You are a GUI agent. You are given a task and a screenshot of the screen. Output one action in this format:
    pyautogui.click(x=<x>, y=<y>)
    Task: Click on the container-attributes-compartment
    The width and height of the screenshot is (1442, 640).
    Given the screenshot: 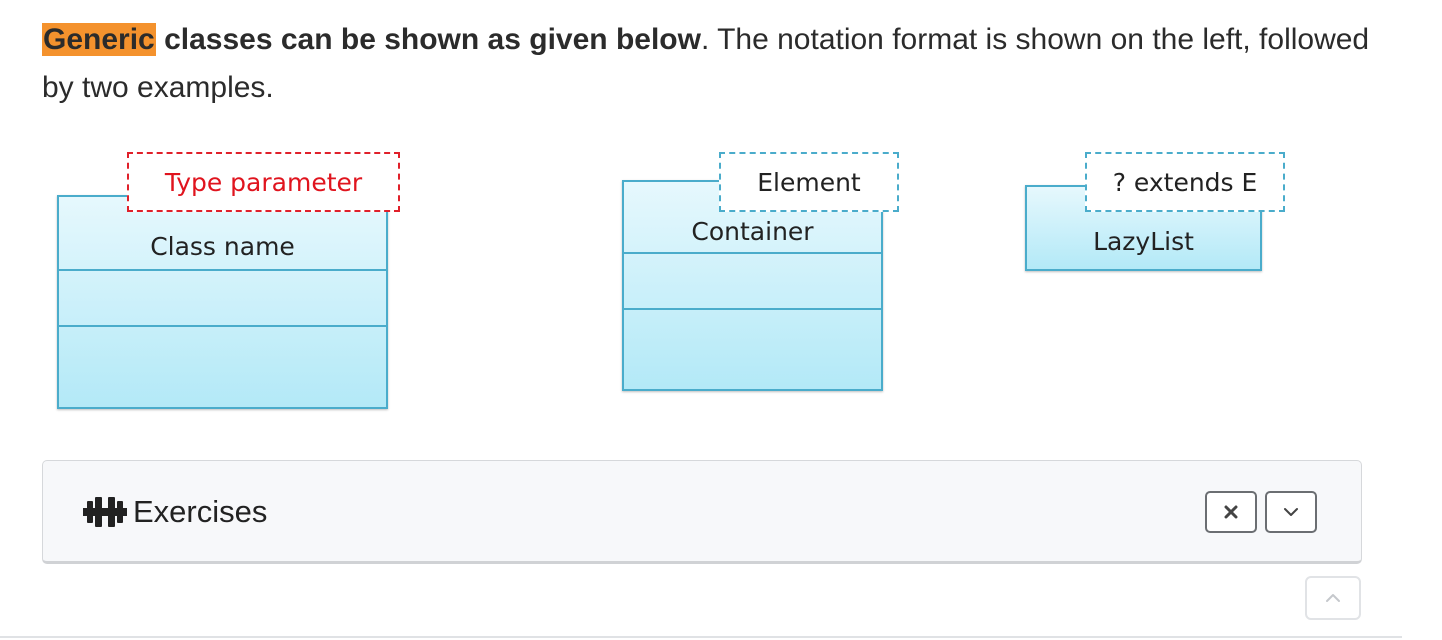 What is the action you would take?
    pyautogui.click(x=752, y=280)
    